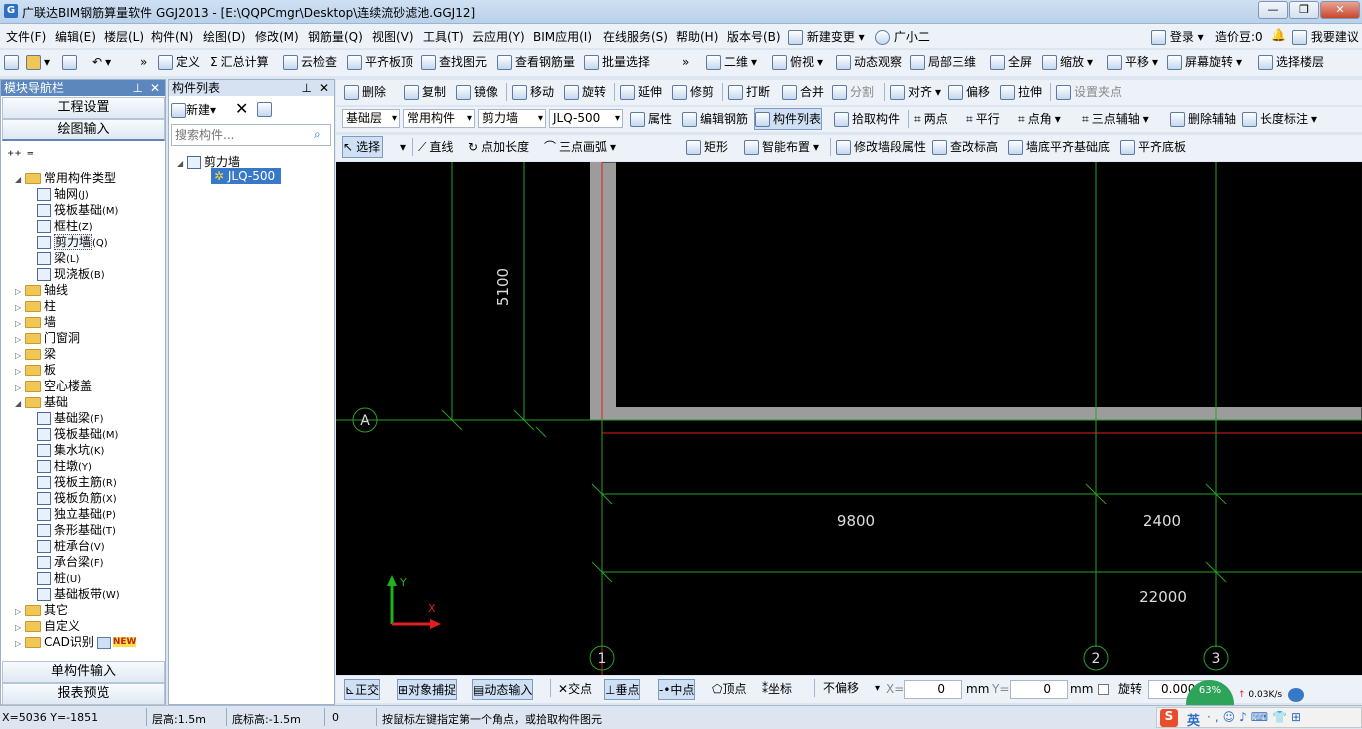  I want to click on batch-select-button: 批量选择, so click(617, 62).